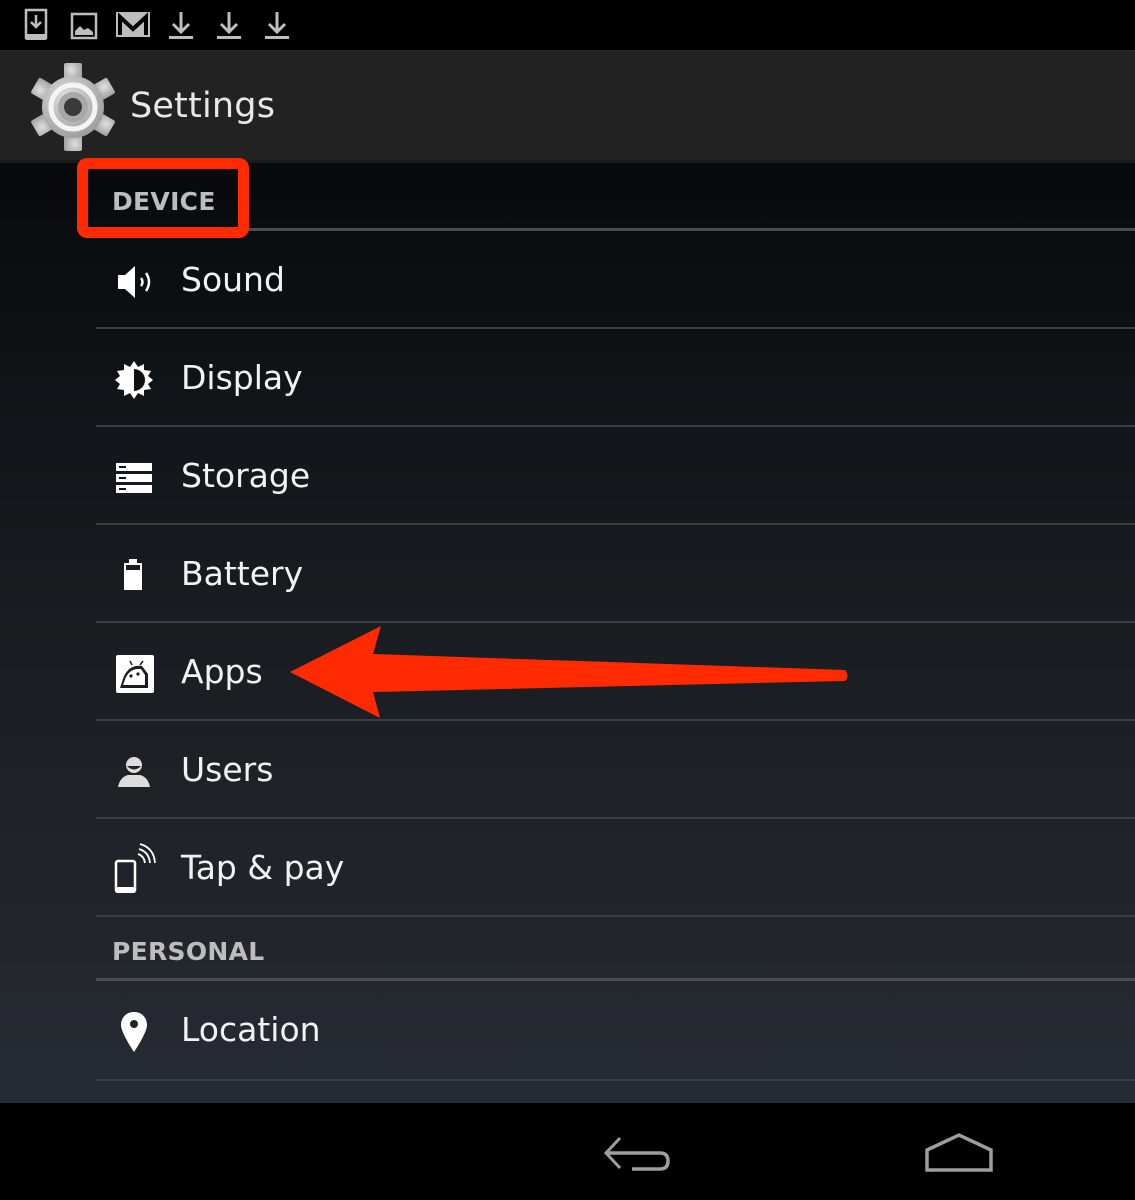 The image size is (1135, 1200). Describe the element at coordinates (136, 867) in the screenshot. I see `nfc-phone-icon` at that location.